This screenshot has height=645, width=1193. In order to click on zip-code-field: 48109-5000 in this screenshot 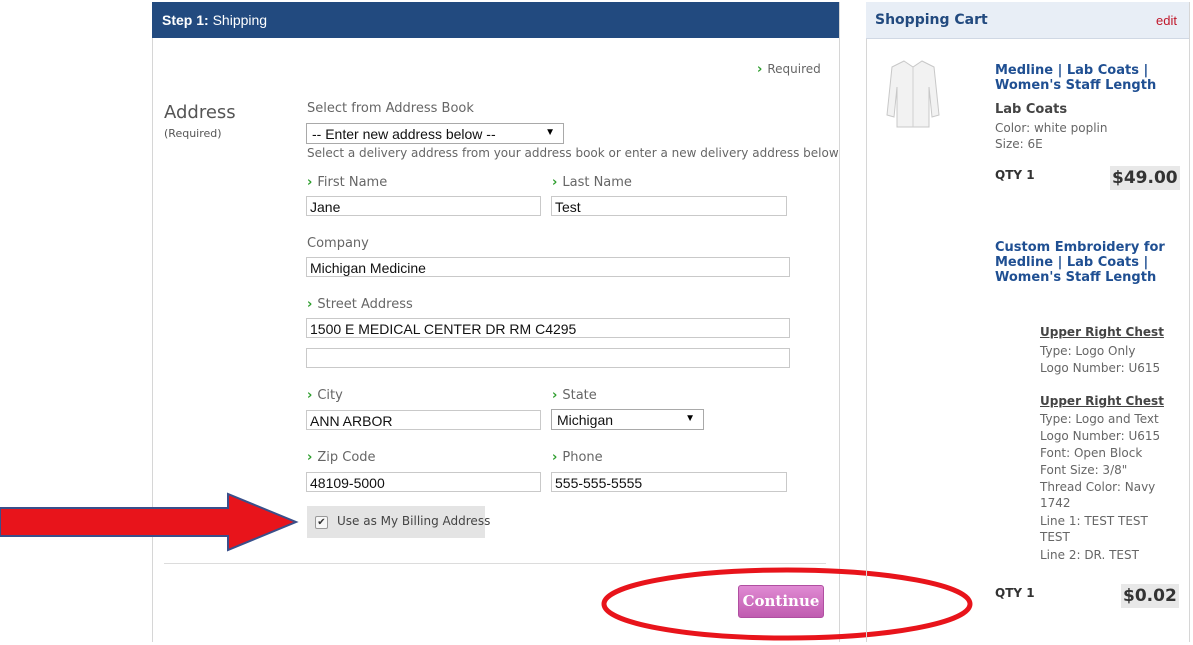, I will do `click(423, 482)`.